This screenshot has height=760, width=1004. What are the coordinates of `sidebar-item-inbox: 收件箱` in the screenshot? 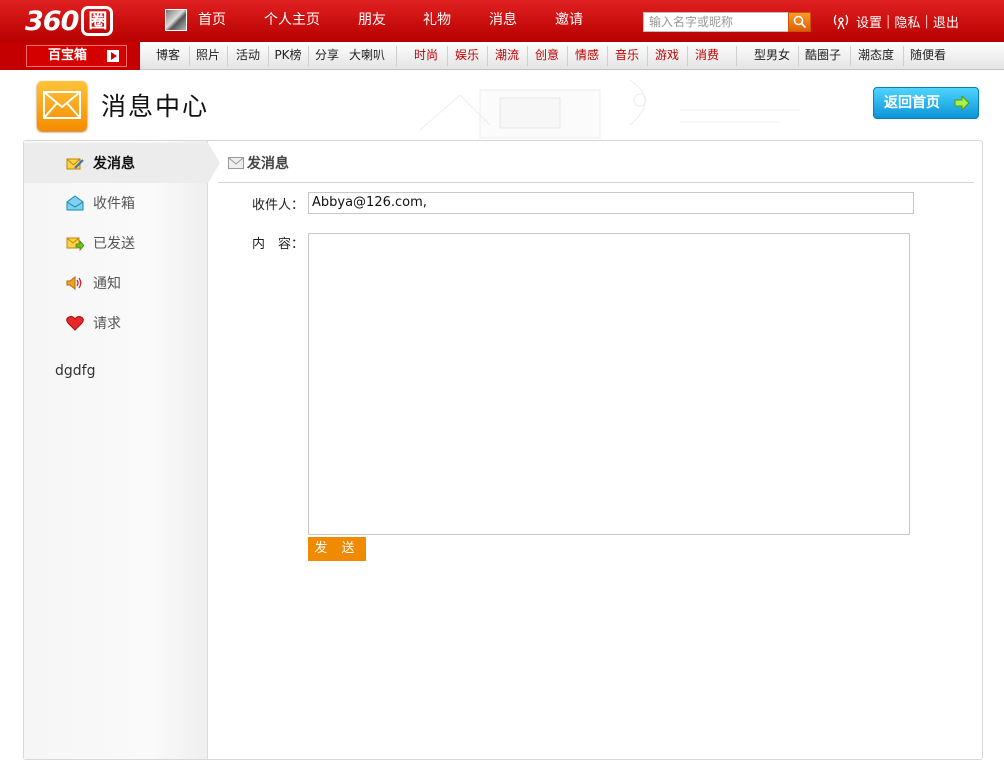 It's located at (116, 203).